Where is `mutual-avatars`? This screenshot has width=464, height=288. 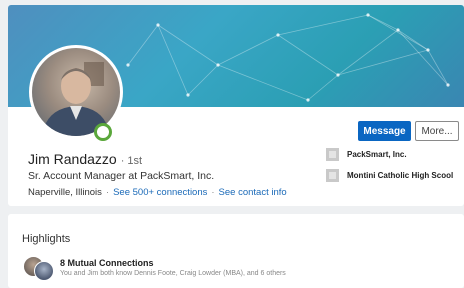
mutual-avatars is located at coordinates (38, 268).